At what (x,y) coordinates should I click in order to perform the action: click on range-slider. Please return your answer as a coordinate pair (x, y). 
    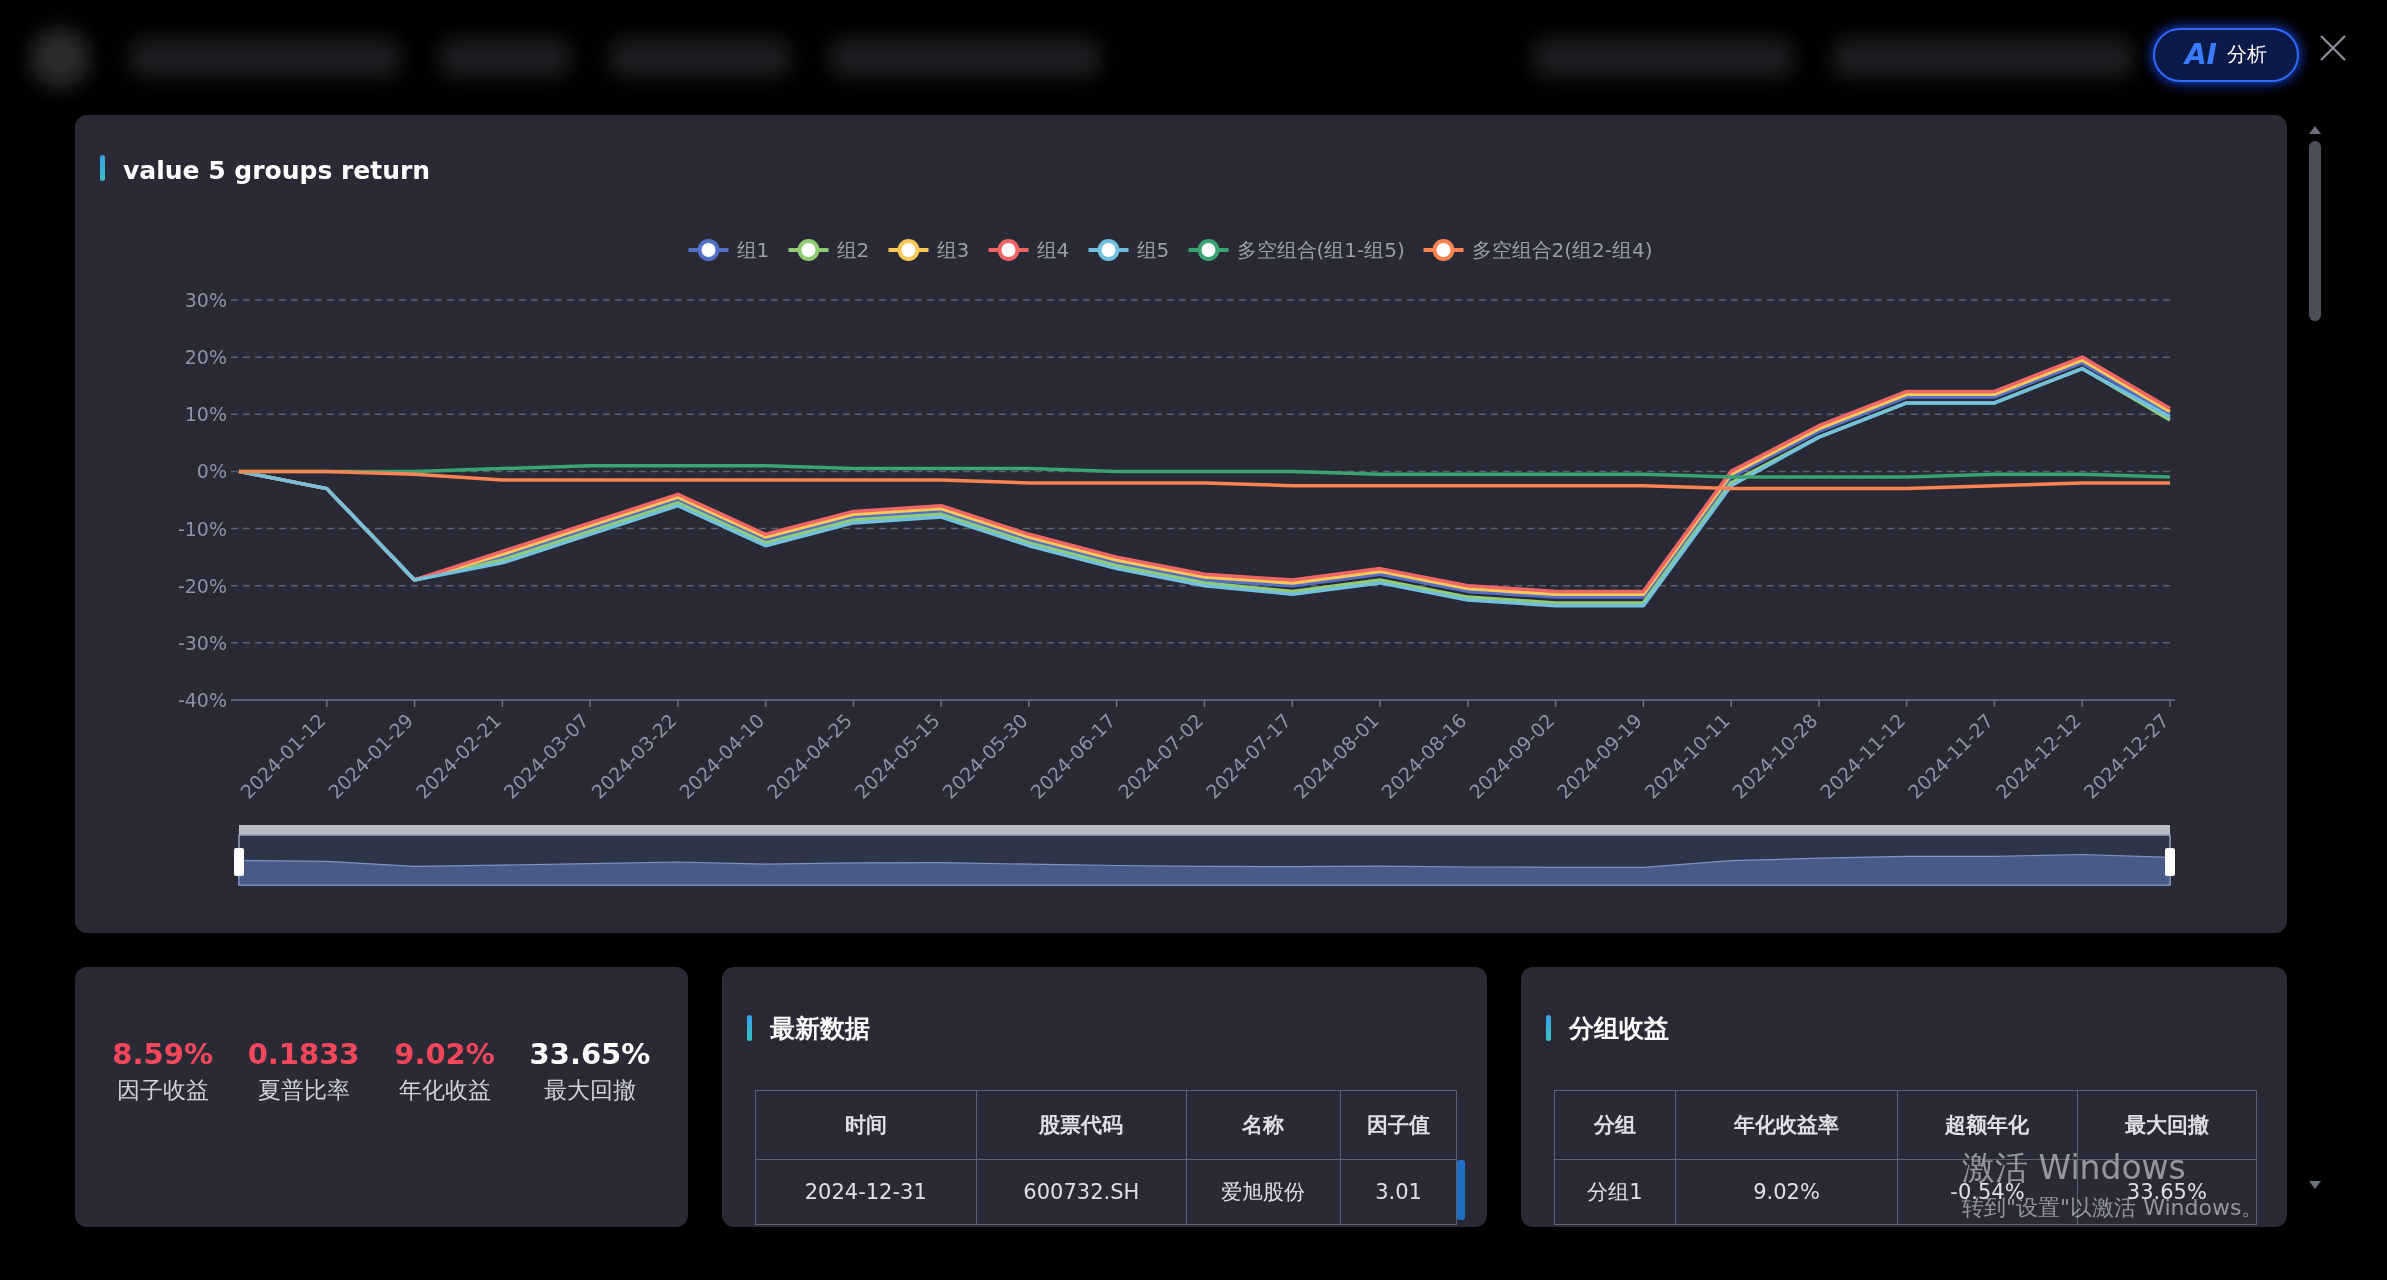
    Looking at the image, I should click on (1204, 855).